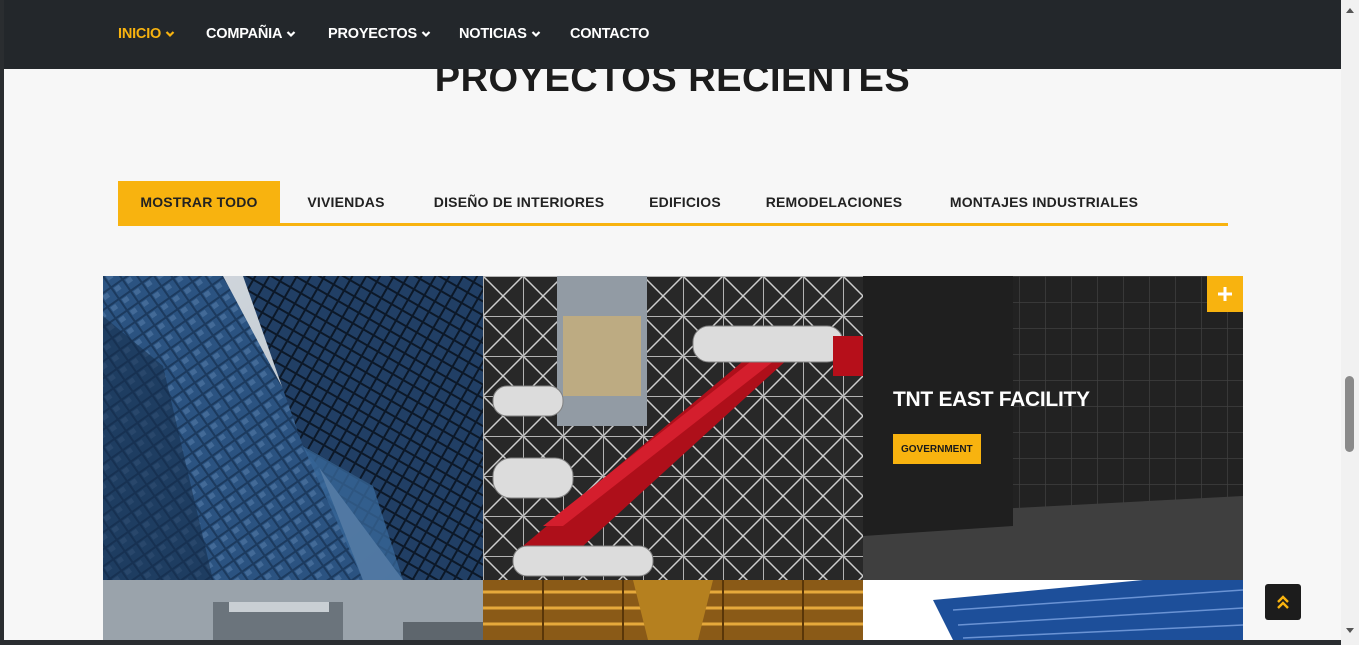  I want to click on filter-tab-edificios: EDIFICIOS, so click(685, 202).